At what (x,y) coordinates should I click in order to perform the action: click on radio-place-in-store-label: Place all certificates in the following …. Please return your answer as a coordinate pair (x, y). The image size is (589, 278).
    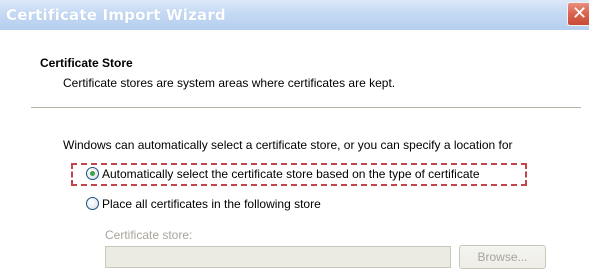
    Looking at the image, I should click on (211, 204).